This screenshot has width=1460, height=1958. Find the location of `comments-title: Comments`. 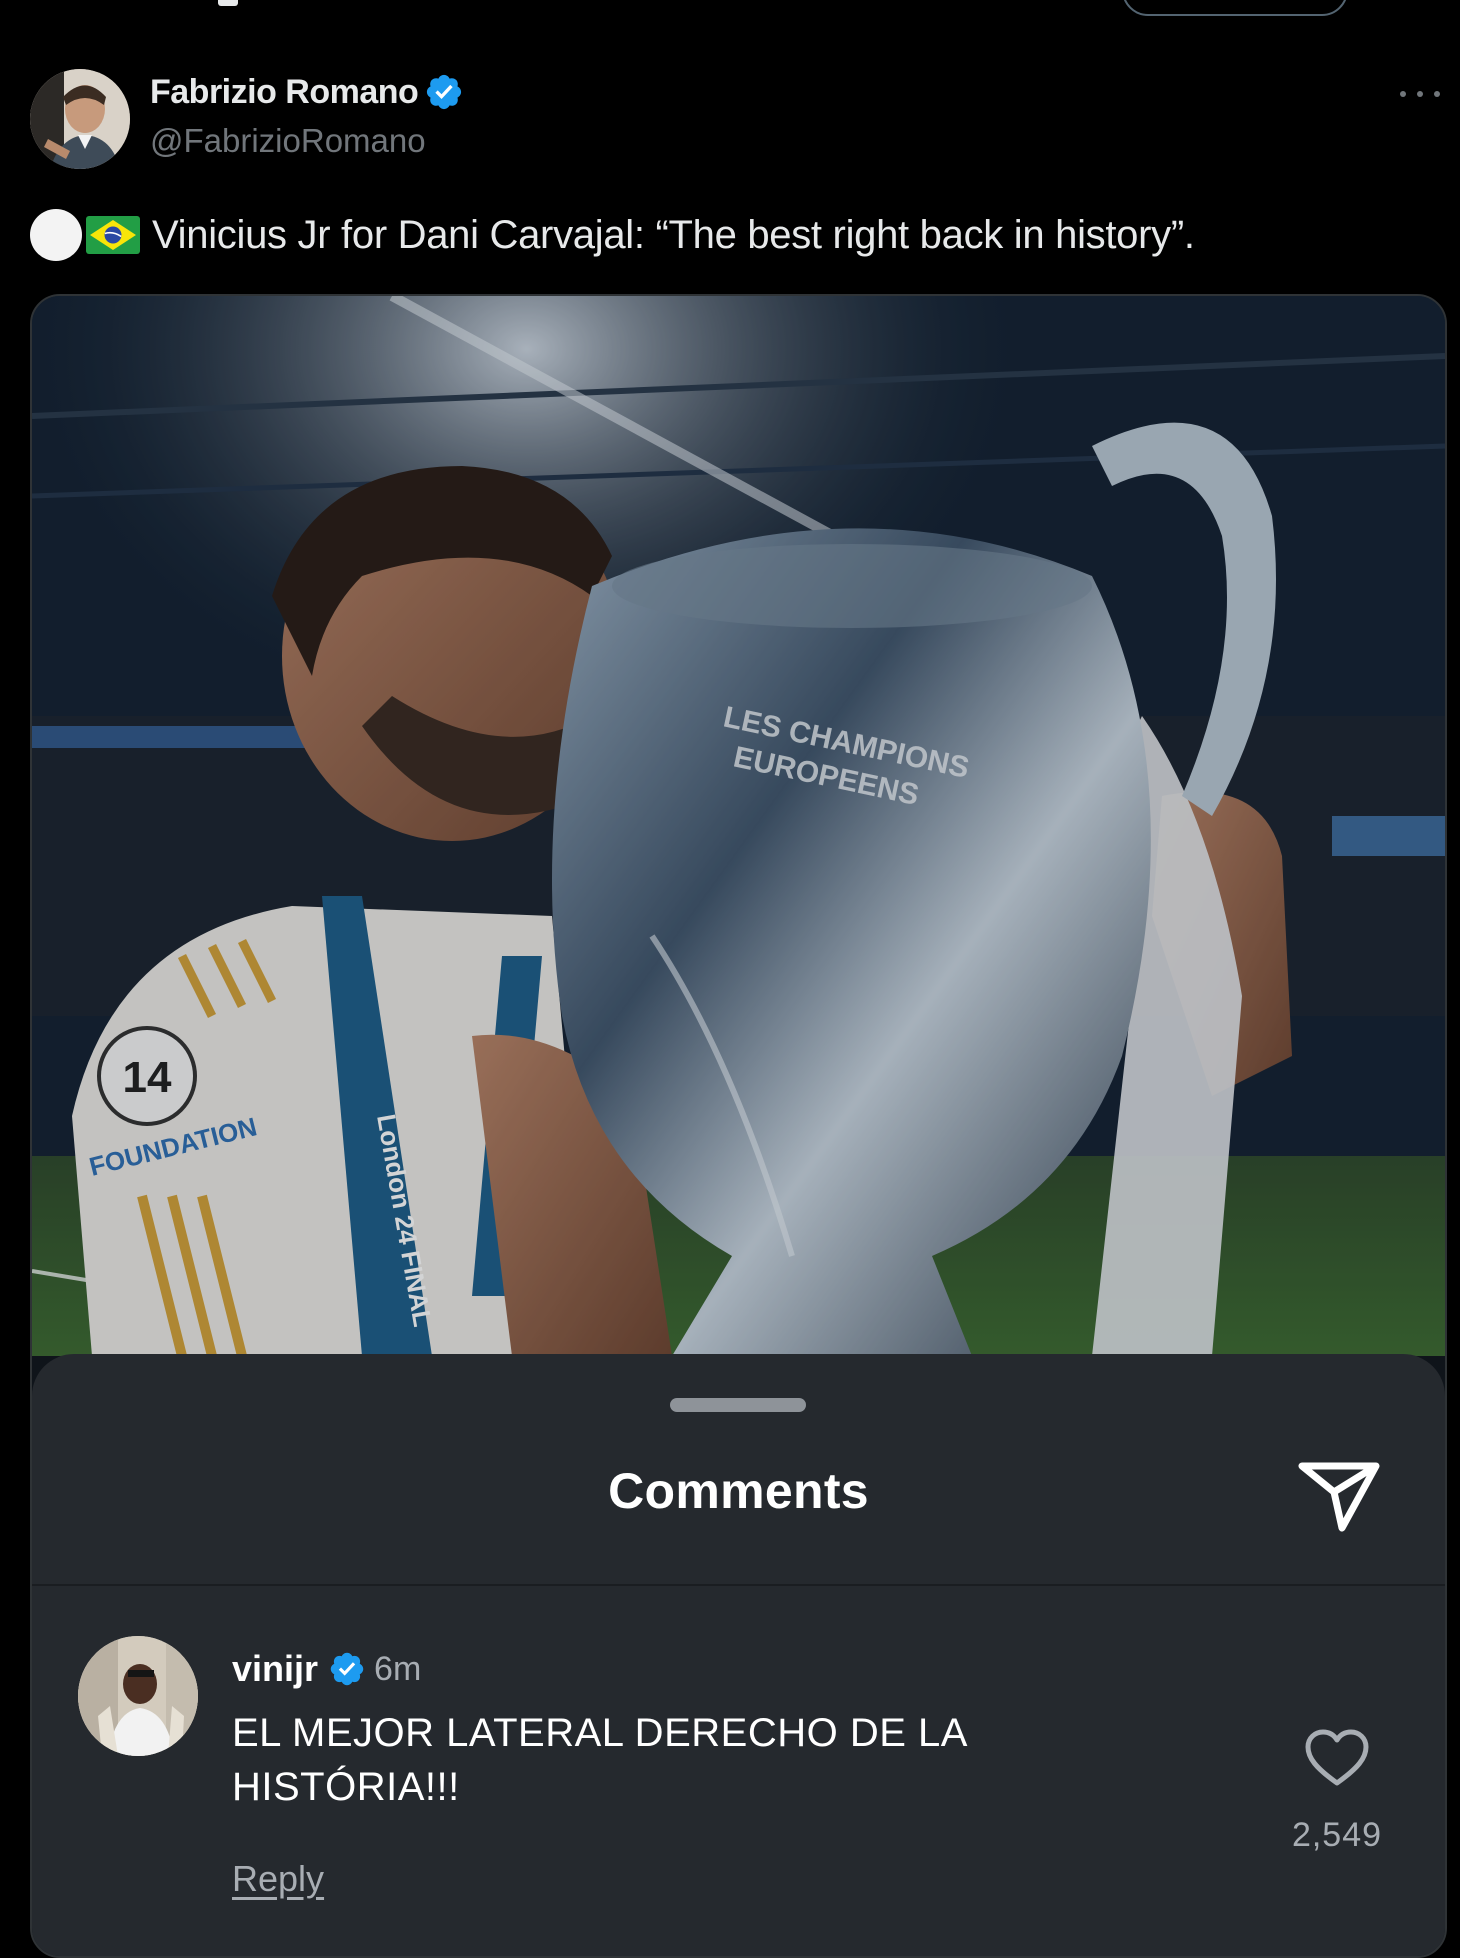

comments-title: Comments is located at coordinates (738, 1491).